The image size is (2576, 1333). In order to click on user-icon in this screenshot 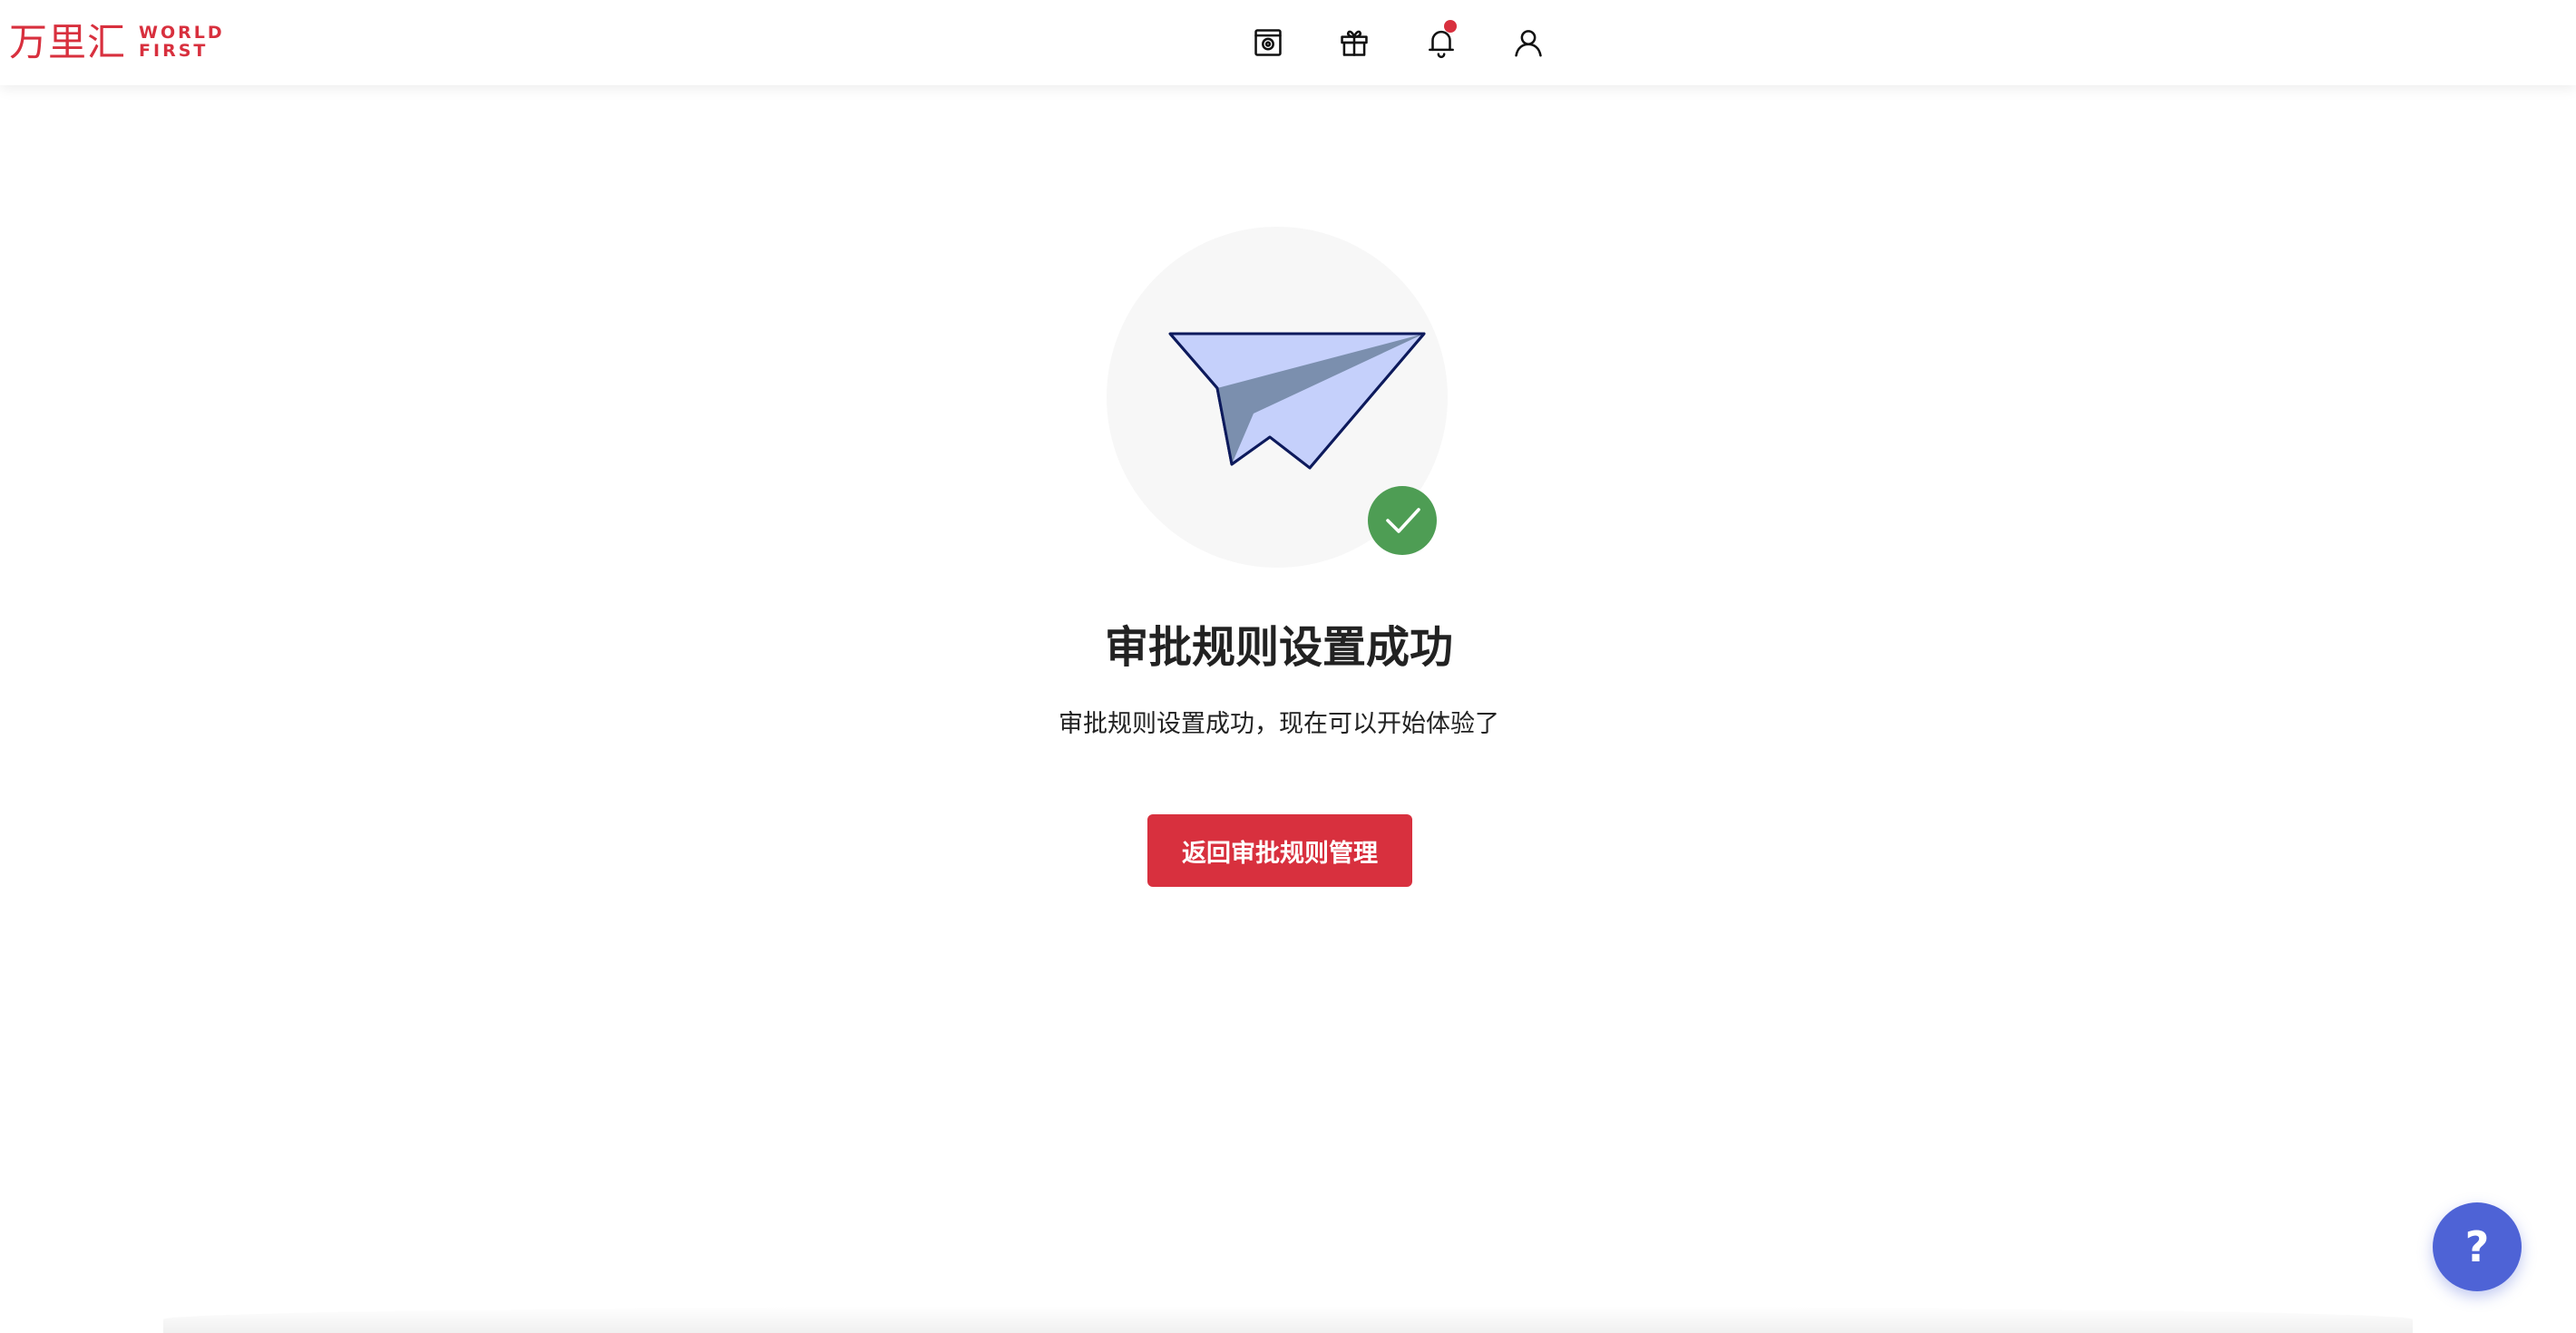, I will do `click(1528, 44)`.